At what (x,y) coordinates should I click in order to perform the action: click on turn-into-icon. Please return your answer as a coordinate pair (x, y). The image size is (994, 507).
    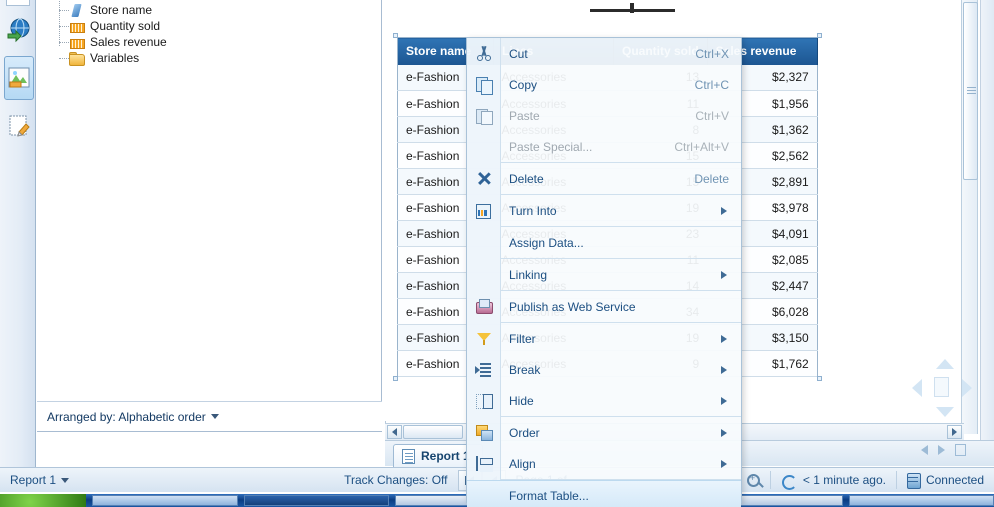
    Looking at the image, I should click on (484, 210).